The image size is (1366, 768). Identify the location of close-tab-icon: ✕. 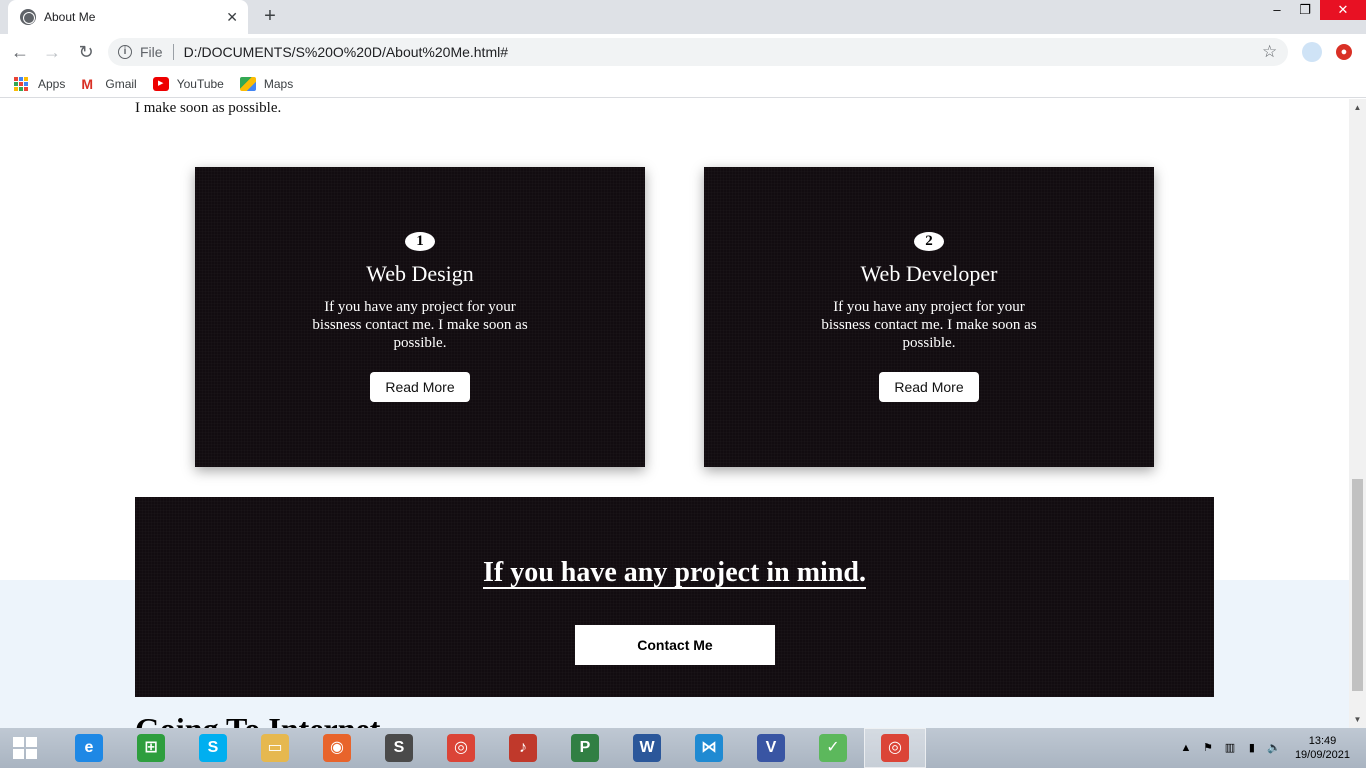
(232, 17).